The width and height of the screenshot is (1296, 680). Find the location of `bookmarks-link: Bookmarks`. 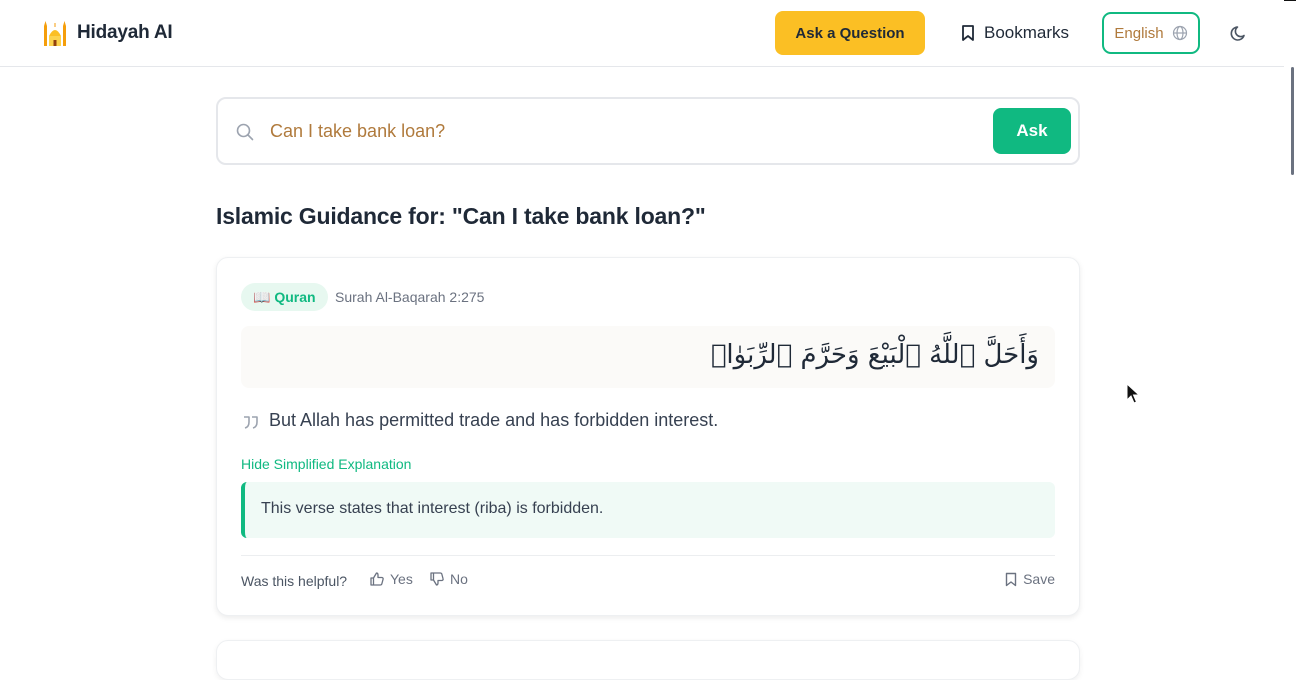

bookmarks-link: Bookmarks is located at coordinates (1014, 33).